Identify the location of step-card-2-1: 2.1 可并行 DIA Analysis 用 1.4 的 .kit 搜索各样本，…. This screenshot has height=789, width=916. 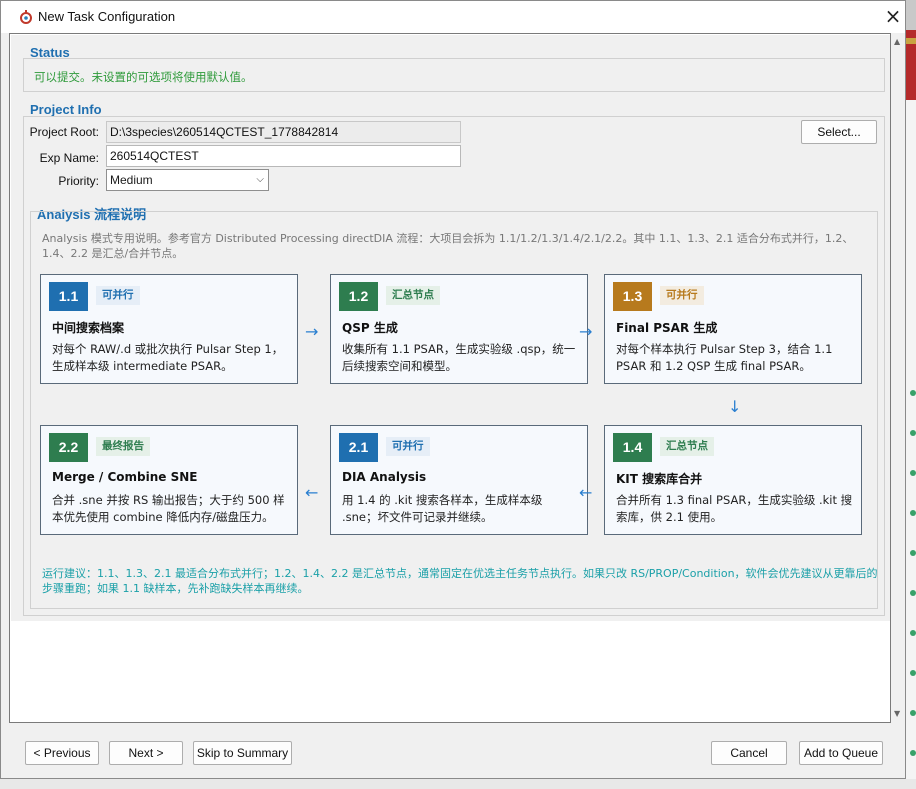
(459, 480).